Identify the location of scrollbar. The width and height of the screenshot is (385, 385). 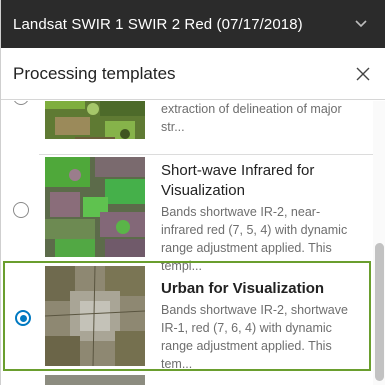
(379, 243).